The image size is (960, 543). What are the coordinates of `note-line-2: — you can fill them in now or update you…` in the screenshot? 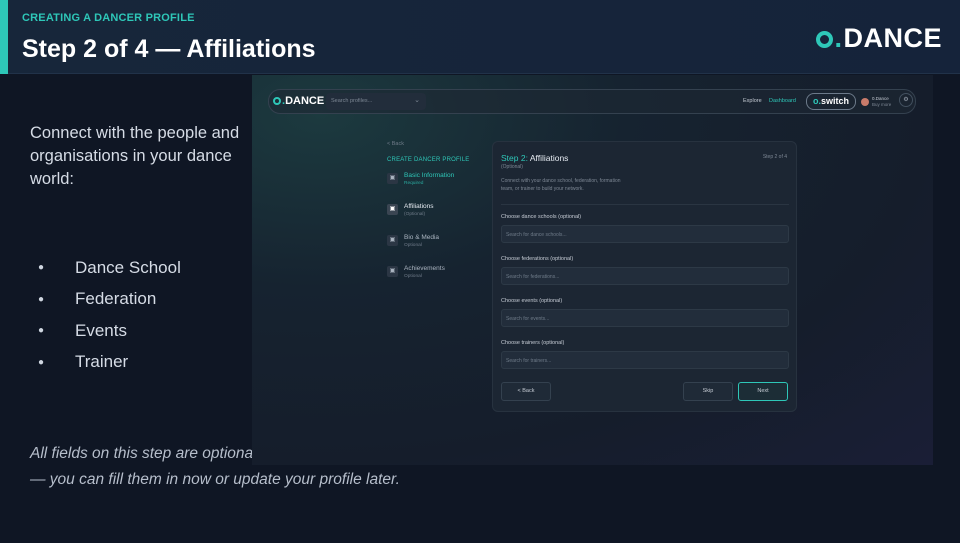 It's located at (215, 479).